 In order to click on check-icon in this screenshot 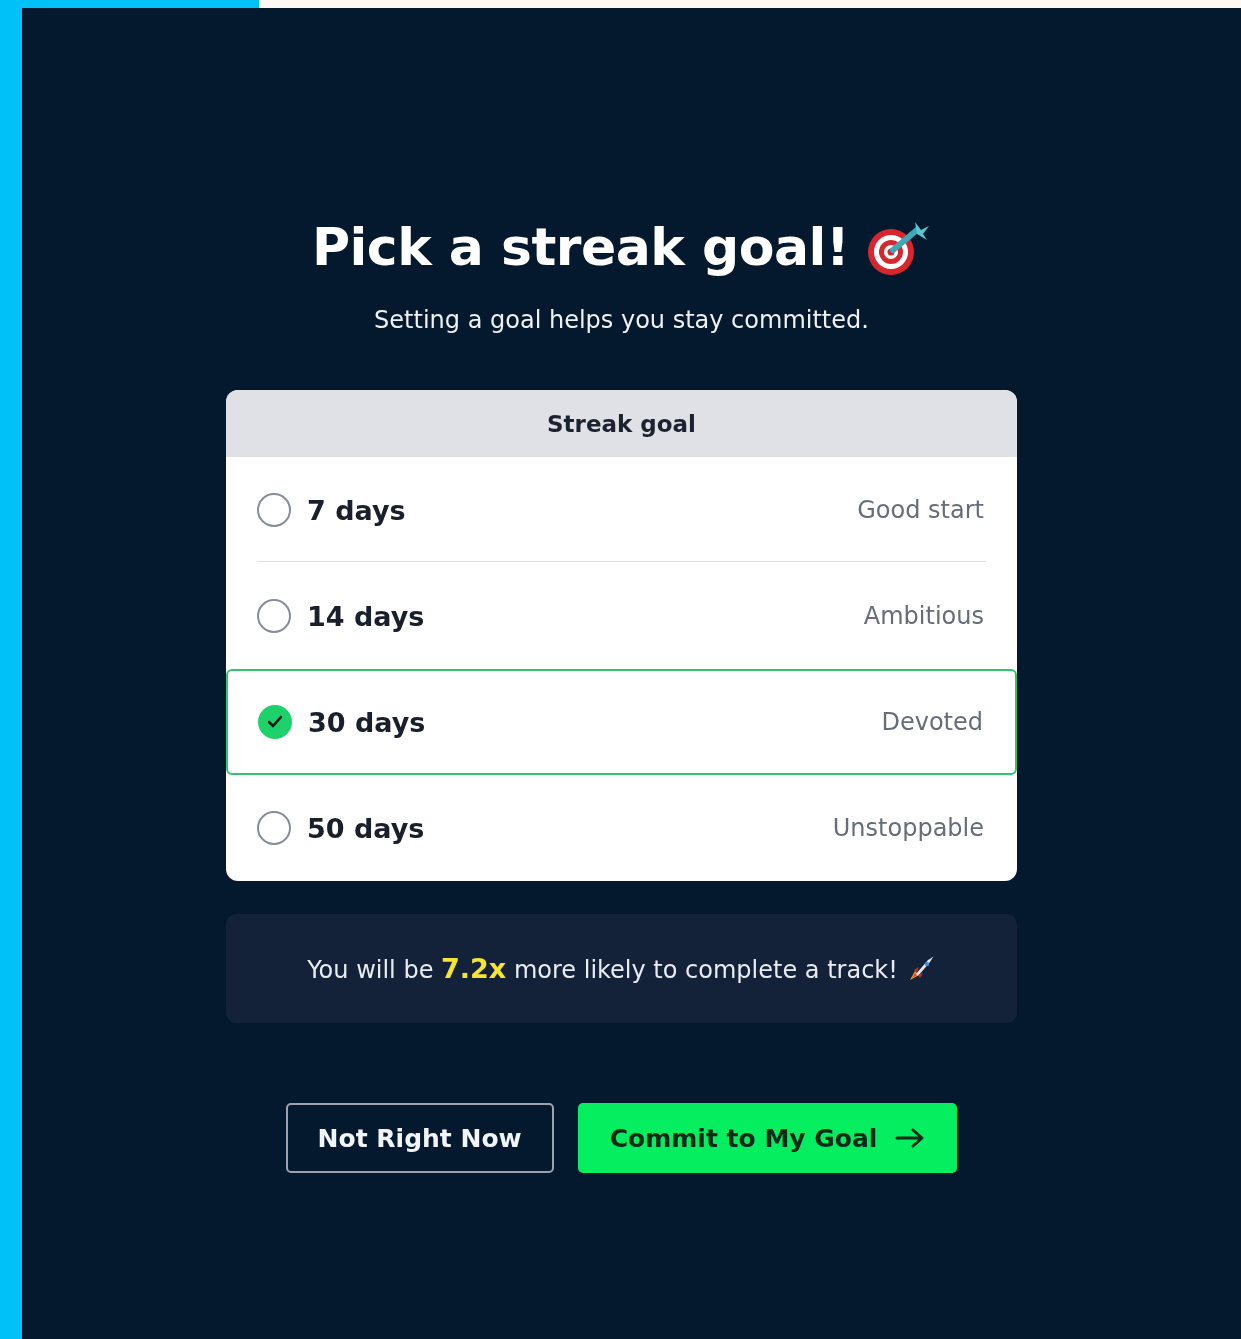, I will do `click(275, 722)`.